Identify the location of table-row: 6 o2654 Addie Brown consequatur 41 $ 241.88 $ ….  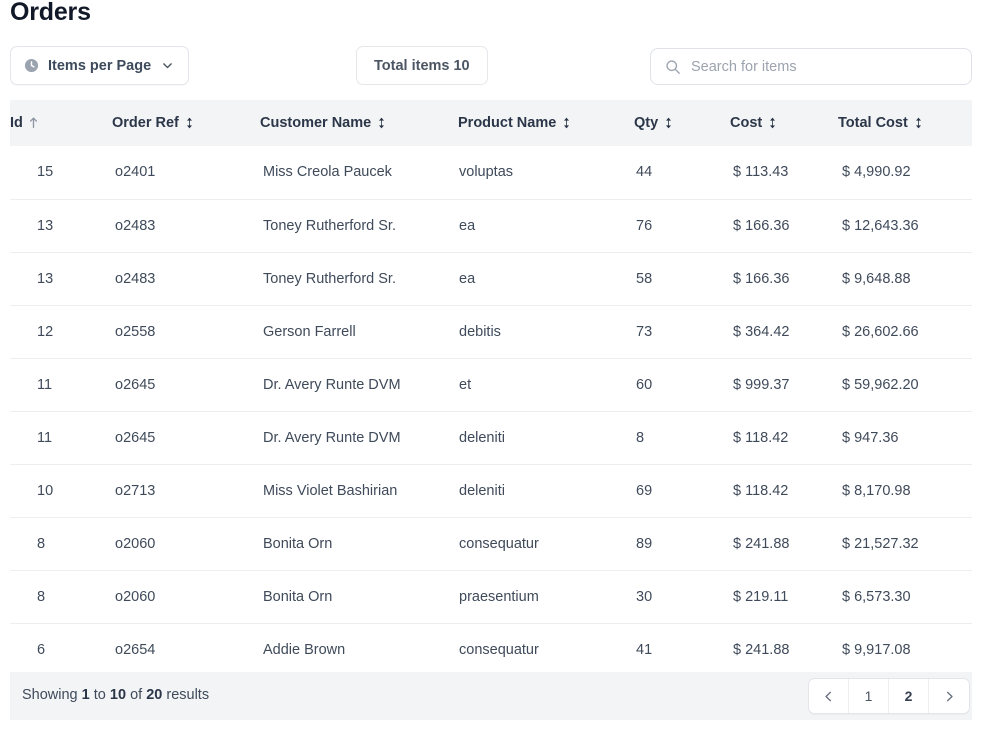
(491, 650).